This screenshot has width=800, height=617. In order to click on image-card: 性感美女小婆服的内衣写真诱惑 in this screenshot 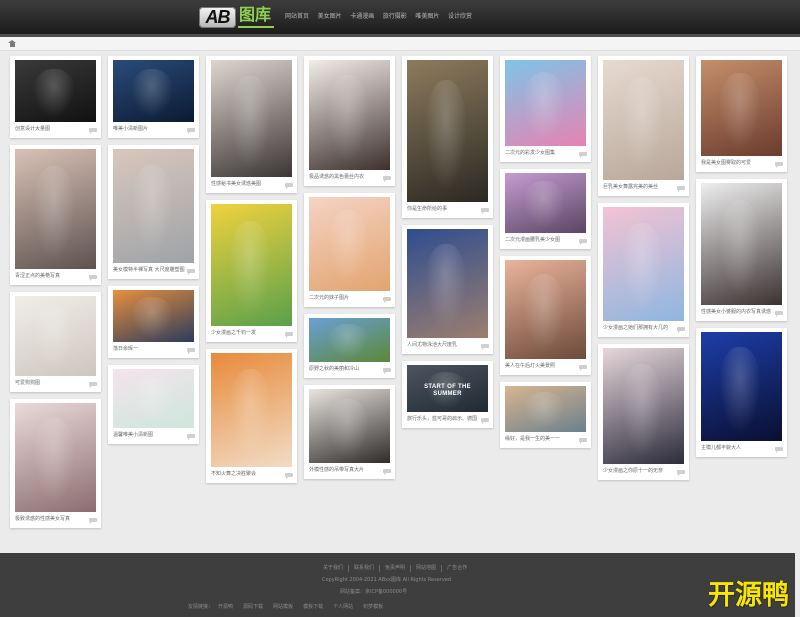, I will do `click(741, 250)`.